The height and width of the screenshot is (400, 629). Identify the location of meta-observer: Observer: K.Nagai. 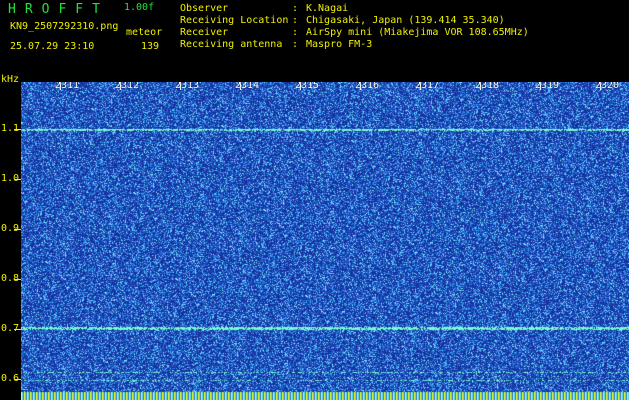
(264, 9).